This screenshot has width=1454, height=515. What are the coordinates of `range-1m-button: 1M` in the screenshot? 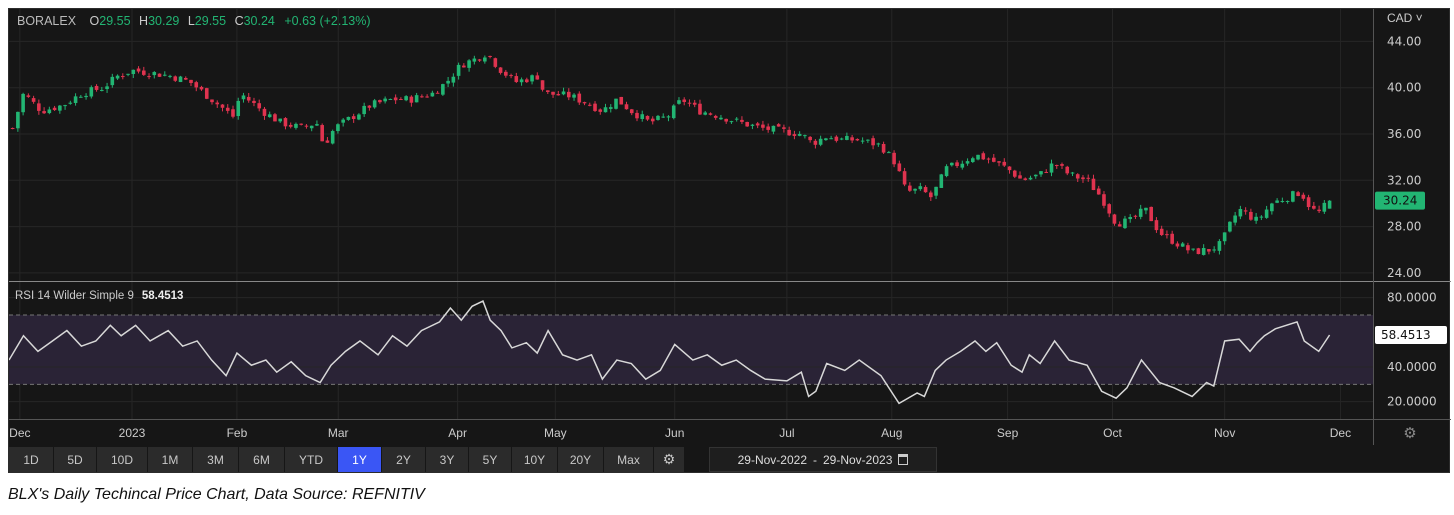 It's located at (170, 459).